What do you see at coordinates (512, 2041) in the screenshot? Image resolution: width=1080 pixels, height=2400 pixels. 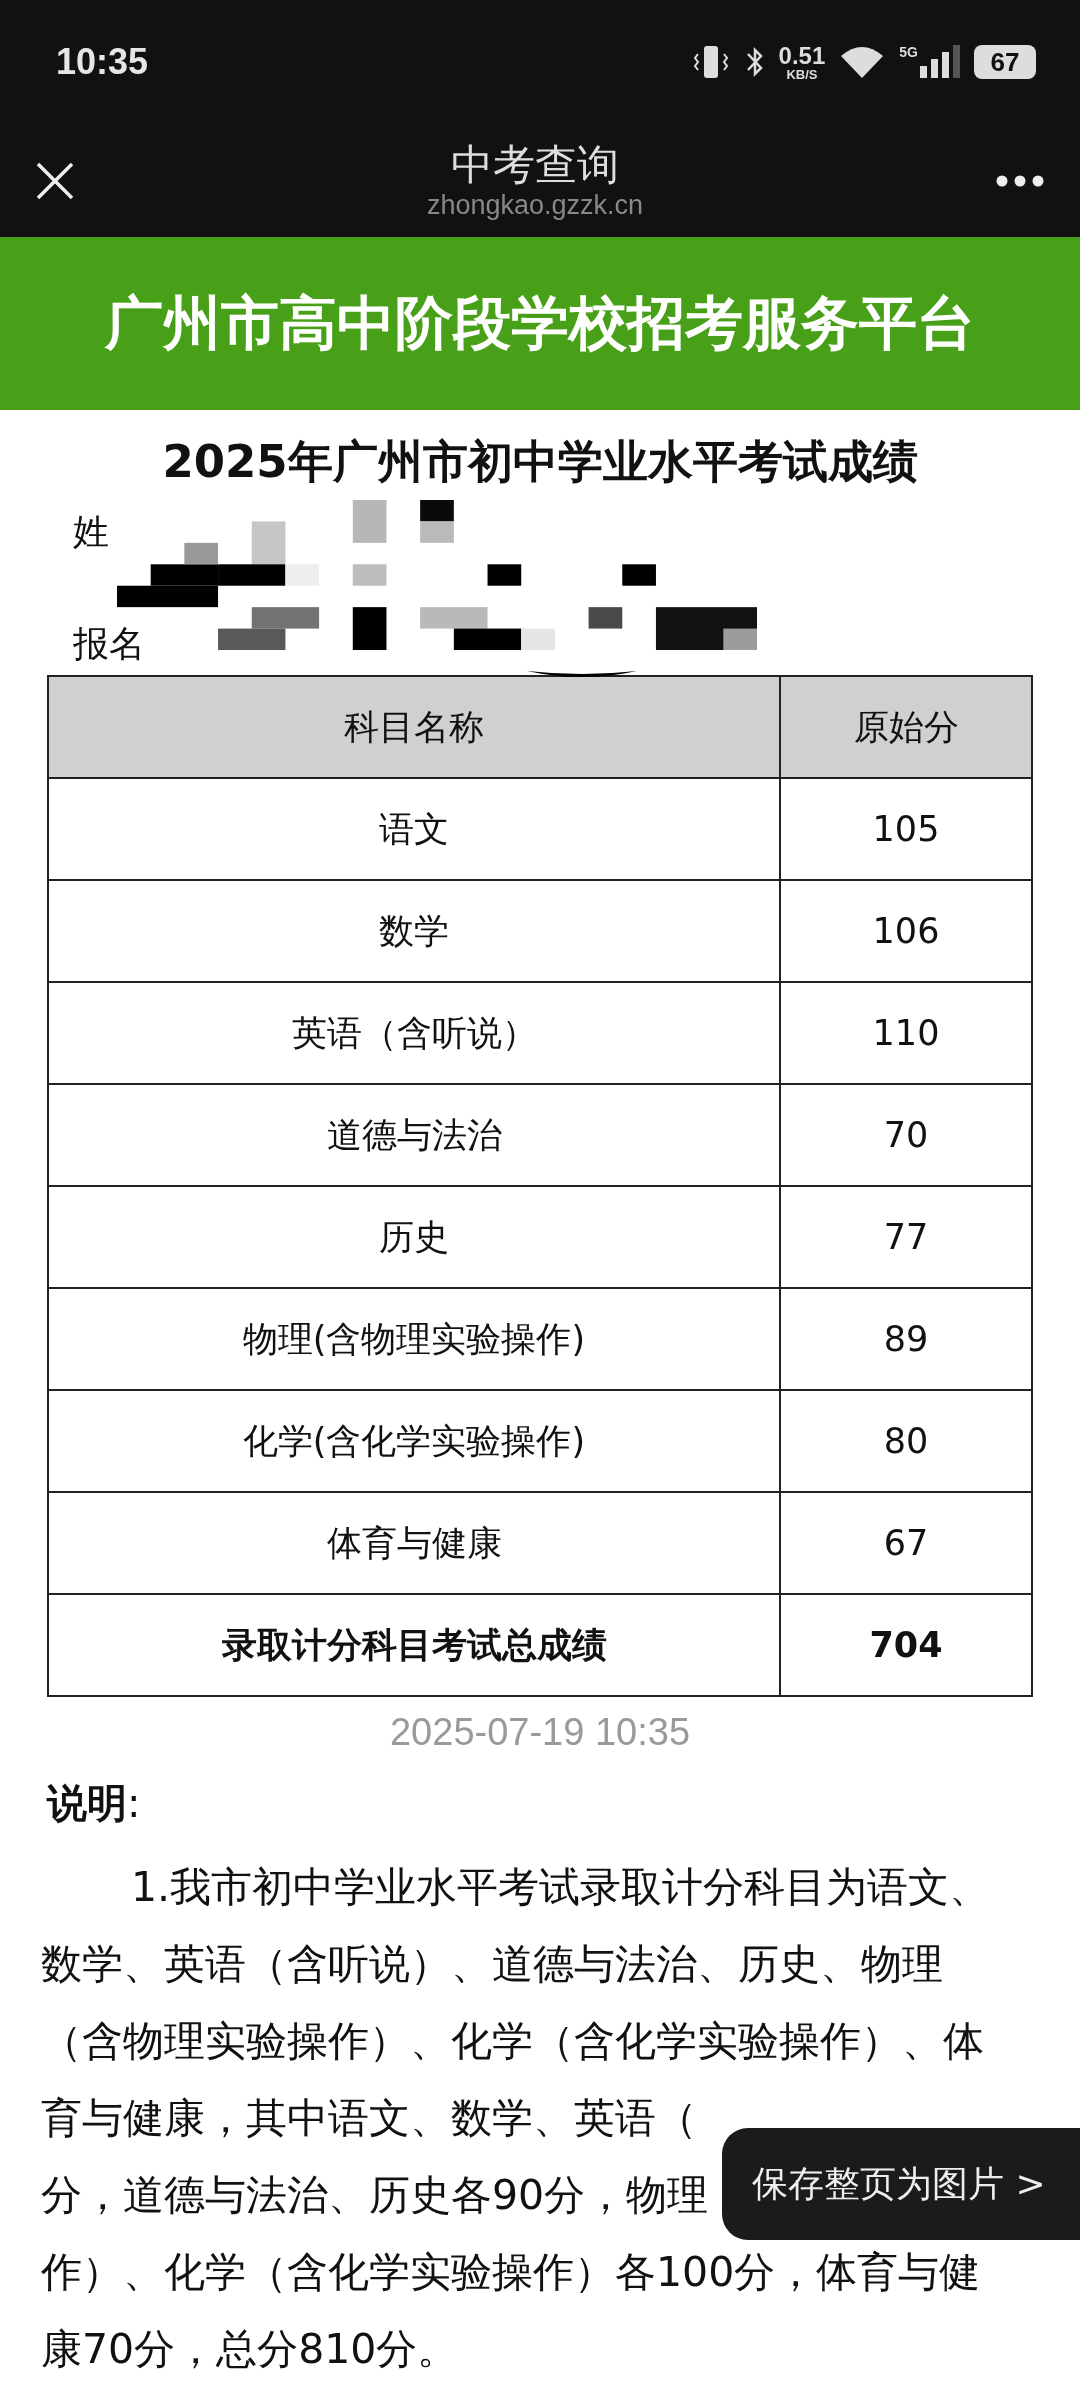 I see `notes-text: （含物理实验操作）、化学（含化学实验操作）、体` at bounding box center [512, 2041].